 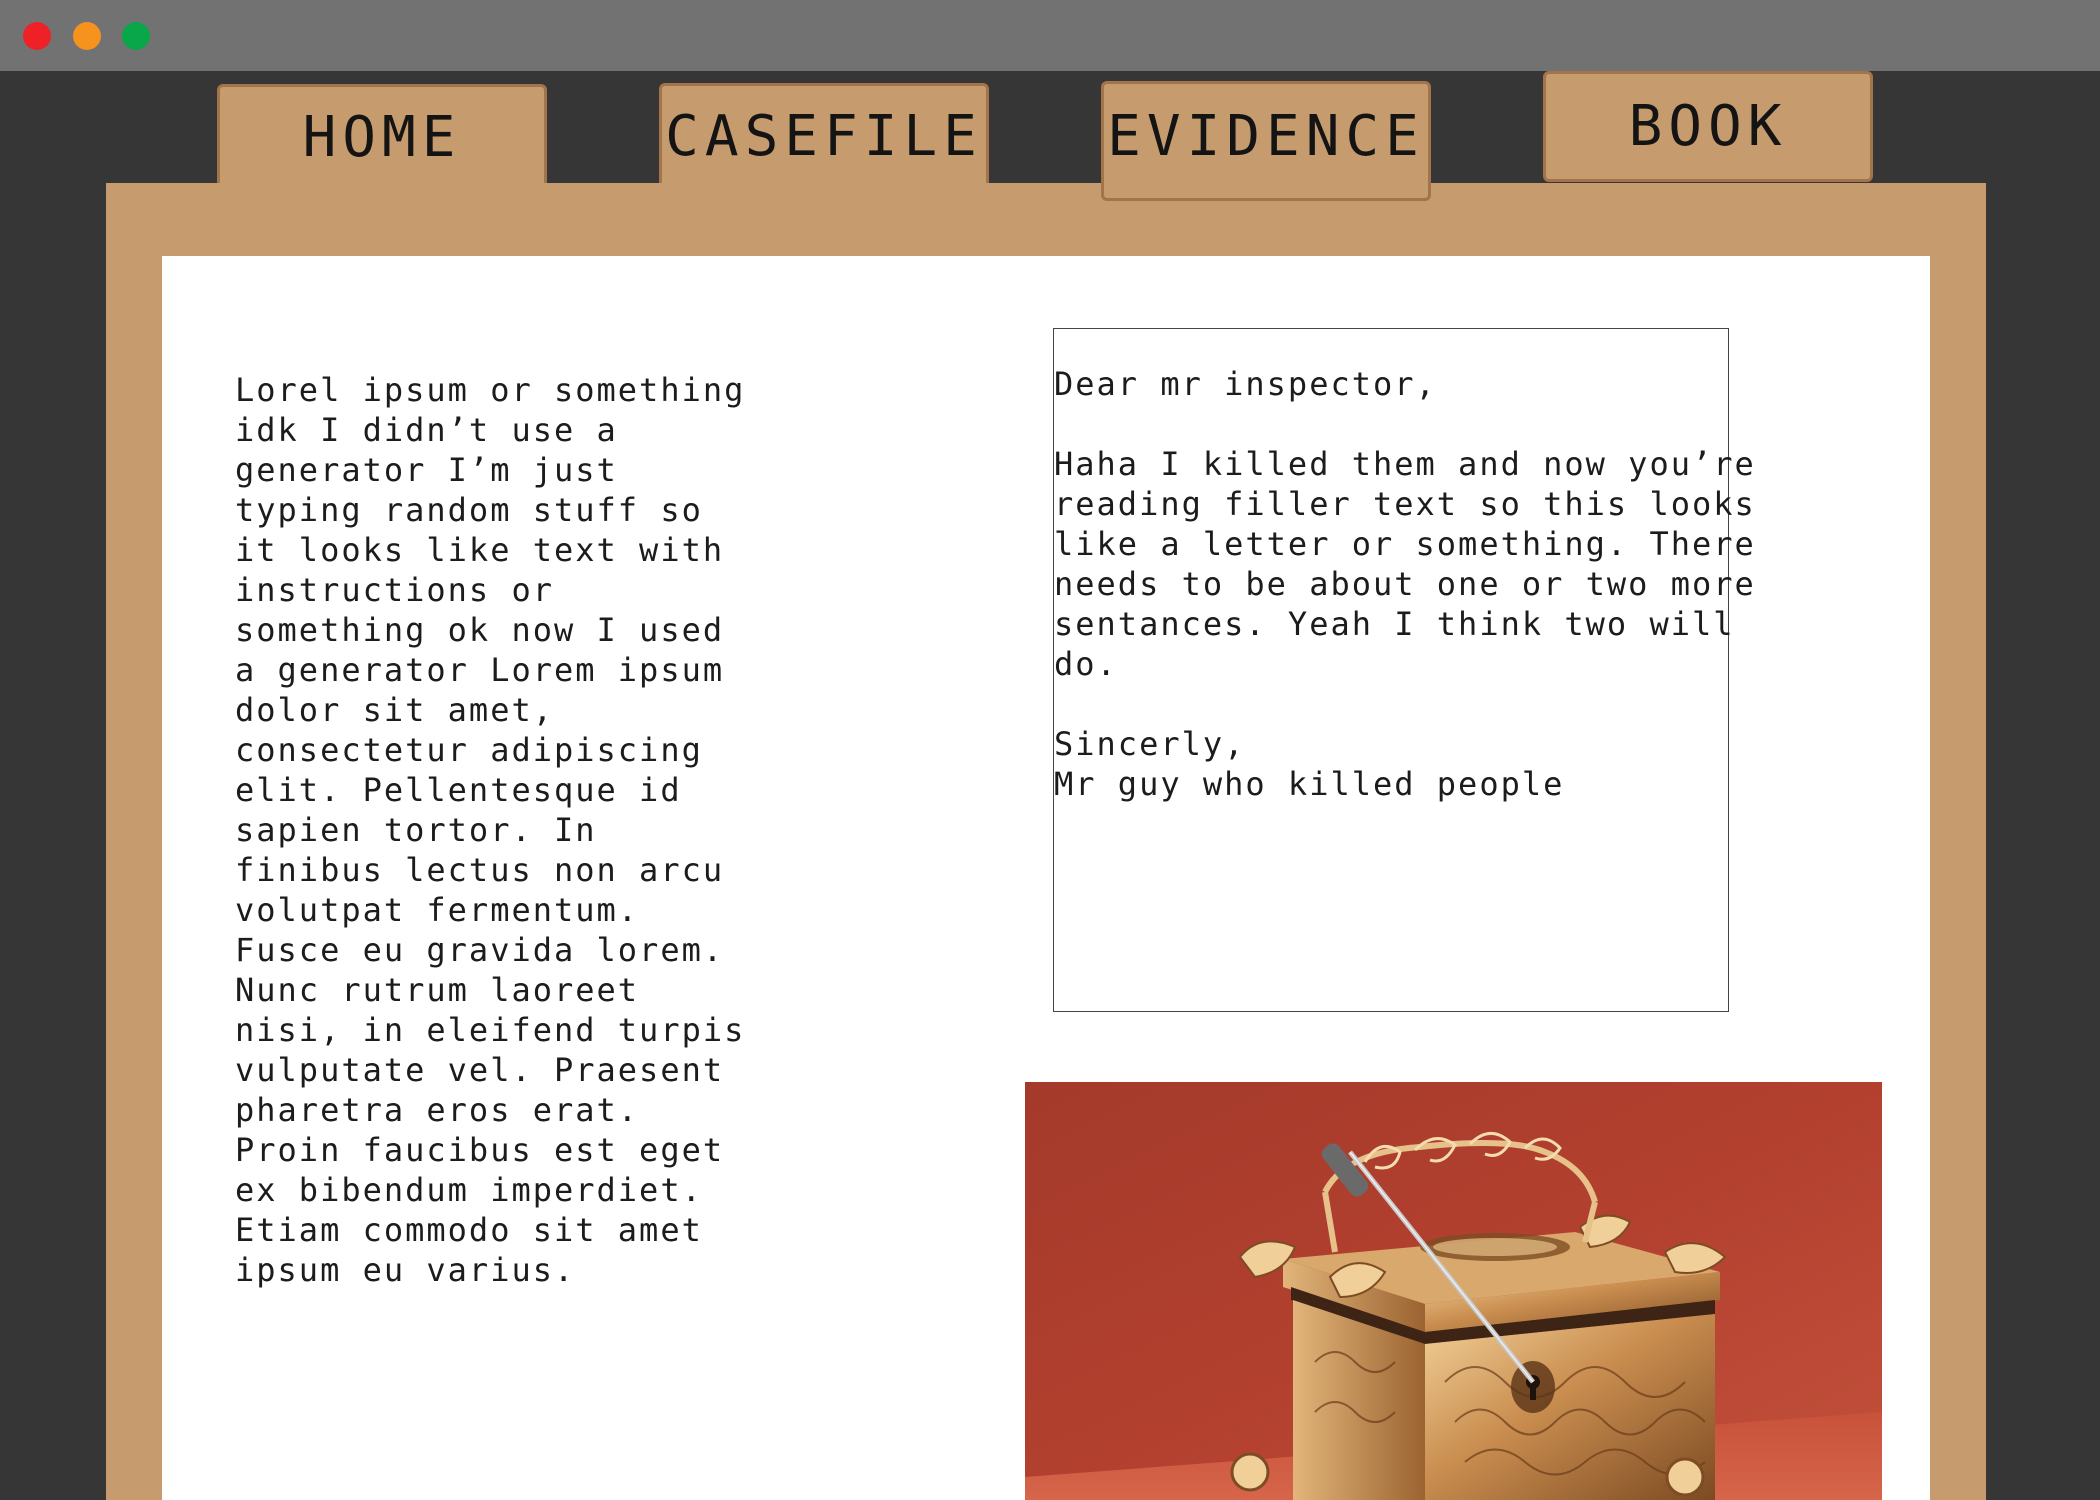 What do you see at coordinates (136, 36) in the screenshot?
I see `maximize-window-button` at bounding box center [136, 36].